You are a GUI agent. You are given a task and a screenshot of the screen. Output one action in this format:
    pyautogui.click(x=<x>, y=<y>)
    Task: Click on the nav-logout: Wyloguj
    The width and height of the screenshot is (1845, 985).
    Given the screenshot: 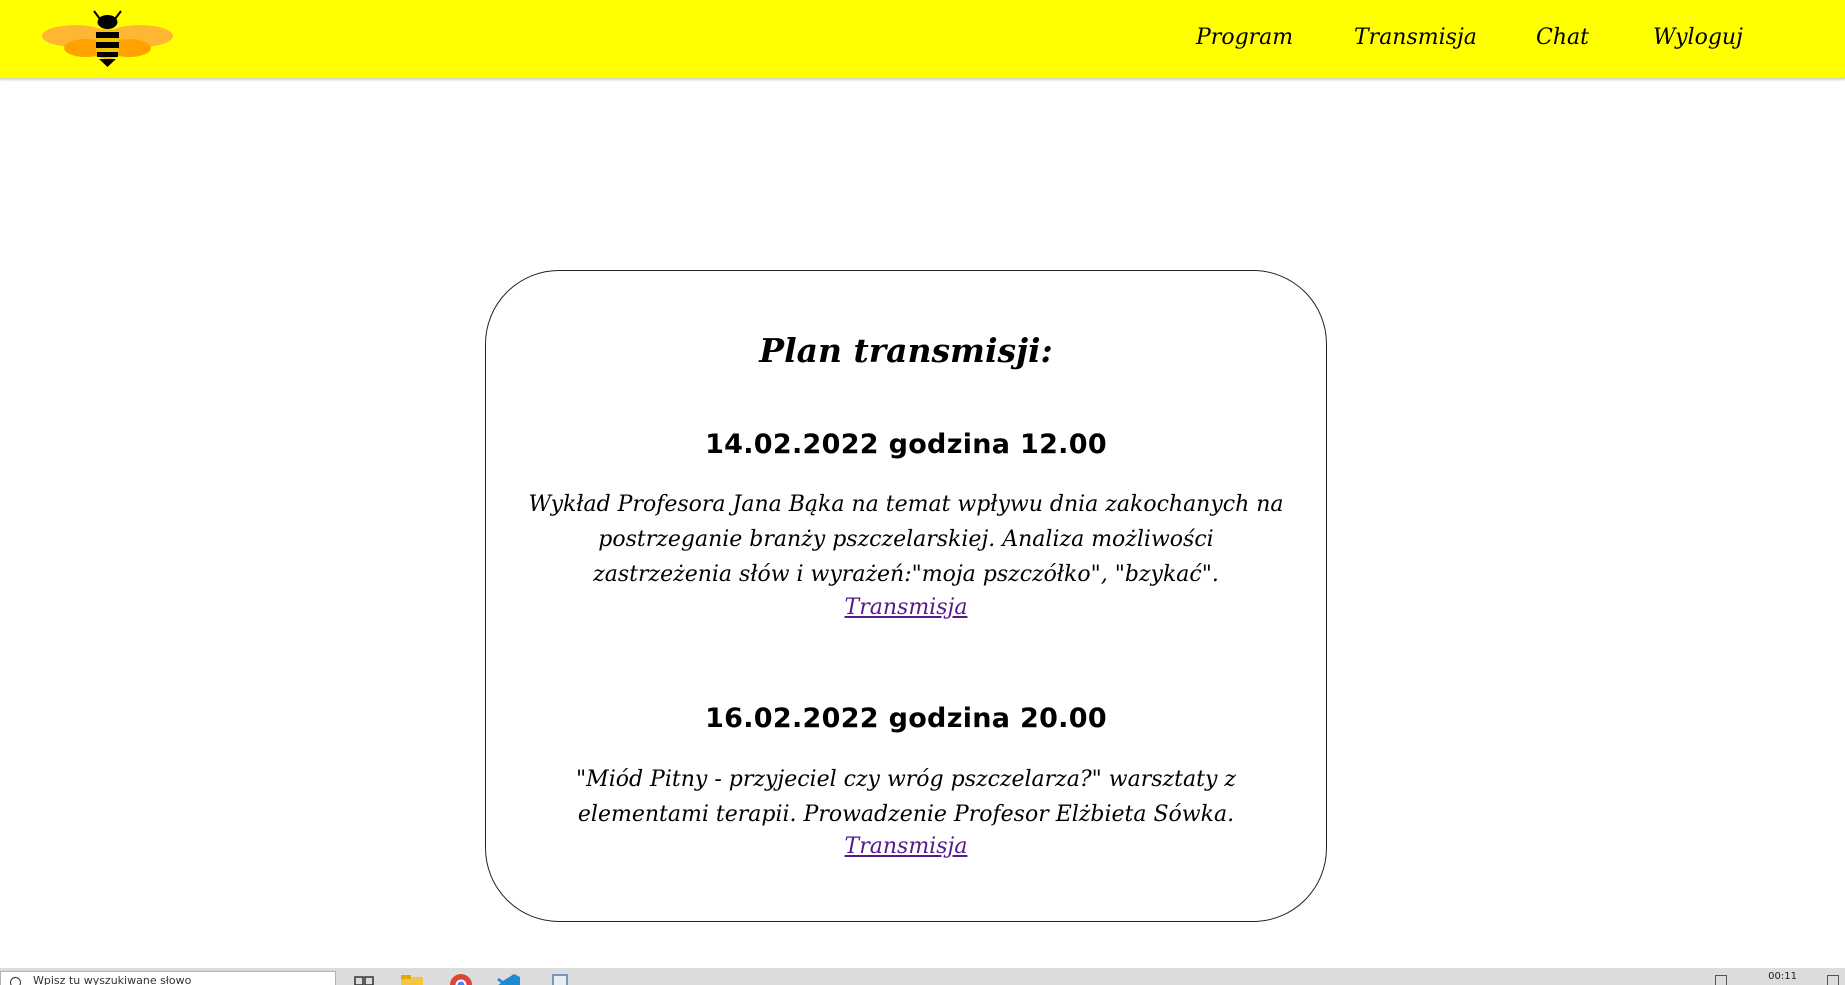 What is the action you would take?
    pyautogui.click(x=1698, y=39)
    